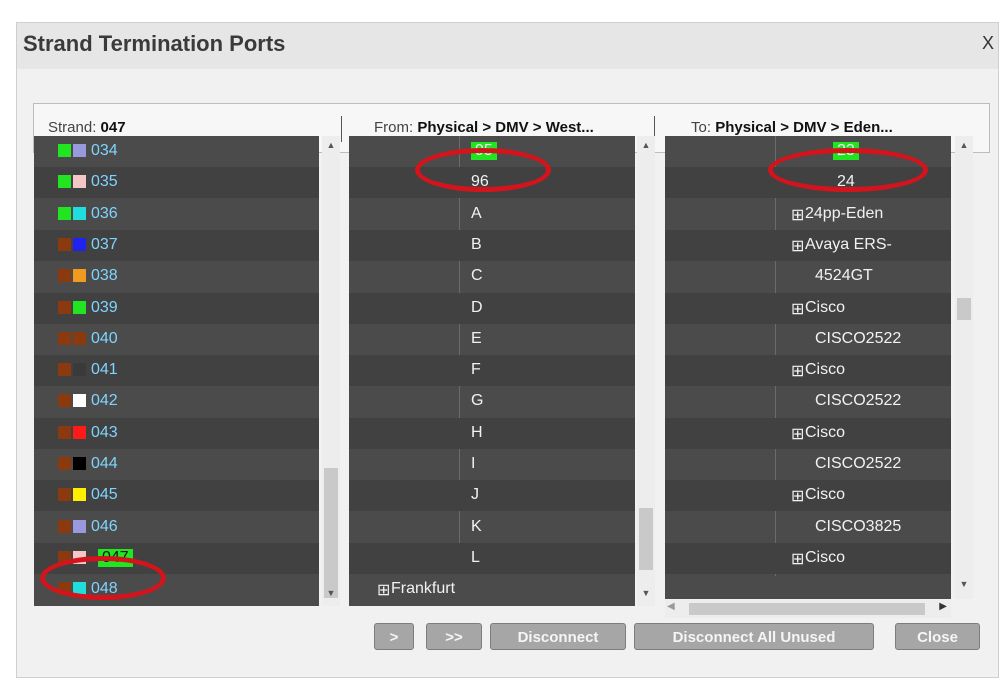  Describe the element at coordinates (476, 370) in the screenshot. I see `port-label: F` at that location.